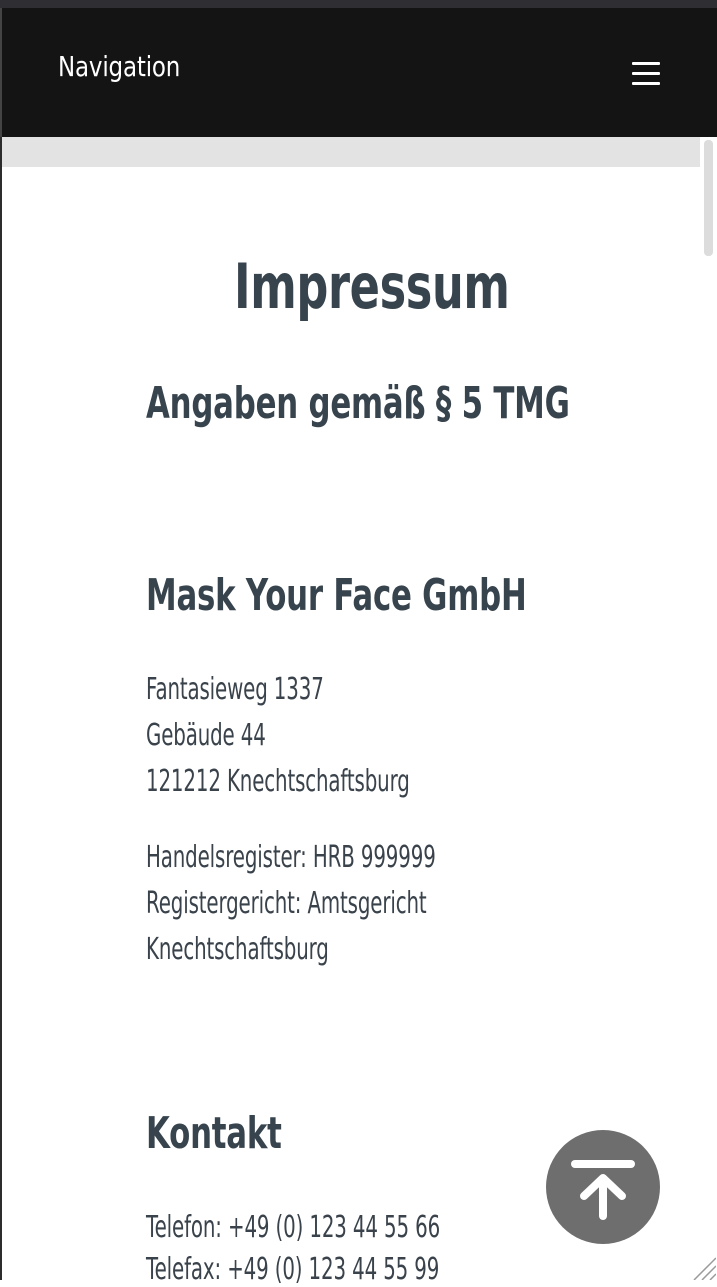 The width and height of the screenshot is (717, 1287). Describe the element at coordinates (352, 152) in the screenshot. I see `header-shadow-band` at that location.